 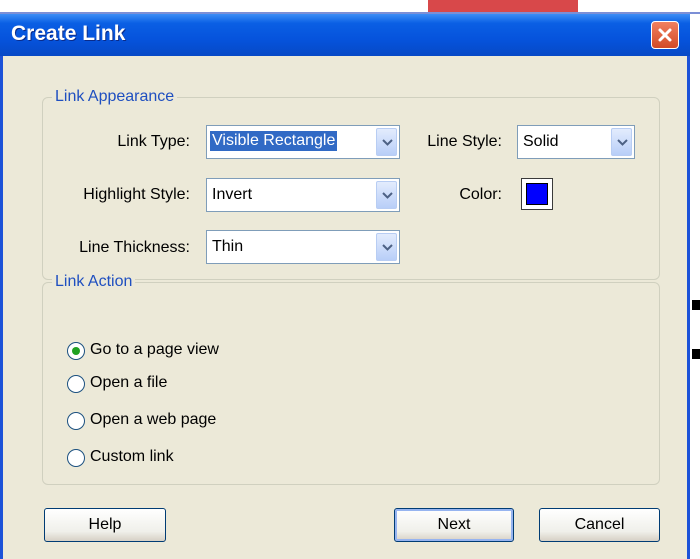 I want to click on radio-label: Open a file, so click(x=129, y=382).